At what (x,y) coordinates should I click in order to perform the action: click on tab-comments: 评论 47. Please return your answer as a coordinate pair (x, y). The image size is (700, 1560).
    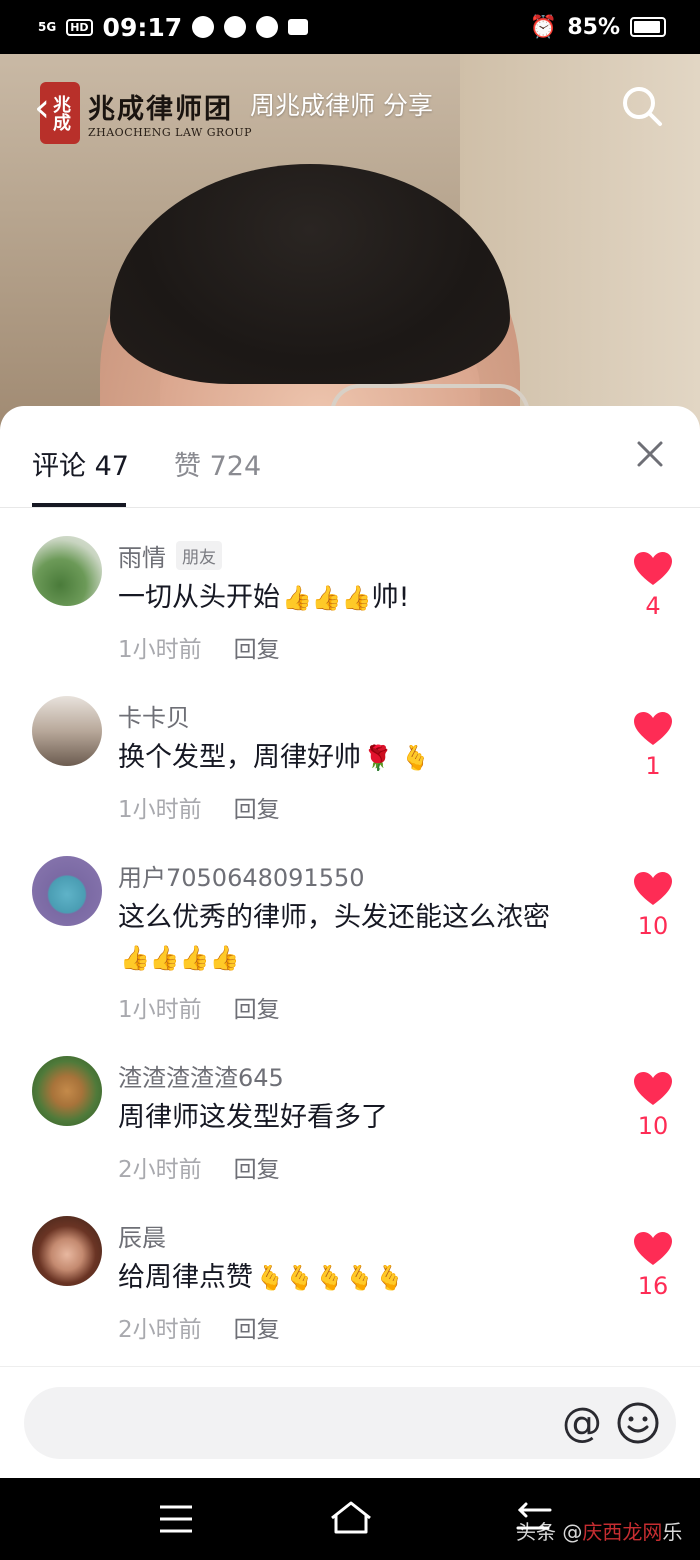
    Looking at the image, I should click on (80, 463).